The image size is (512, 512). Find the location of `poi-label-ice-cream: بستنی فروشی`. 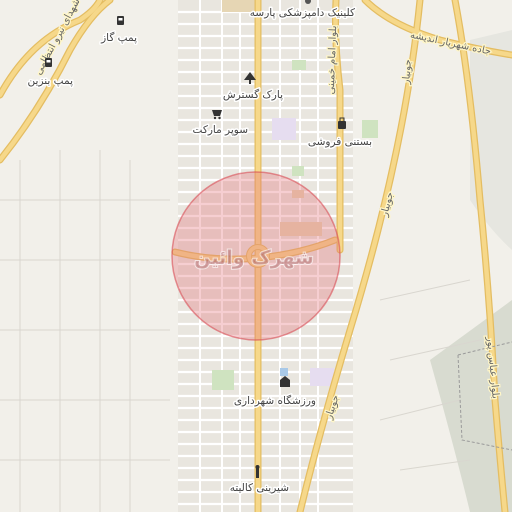

poi-label-ice-cream: بستنی فروشی is located at coordinates (339, 142).